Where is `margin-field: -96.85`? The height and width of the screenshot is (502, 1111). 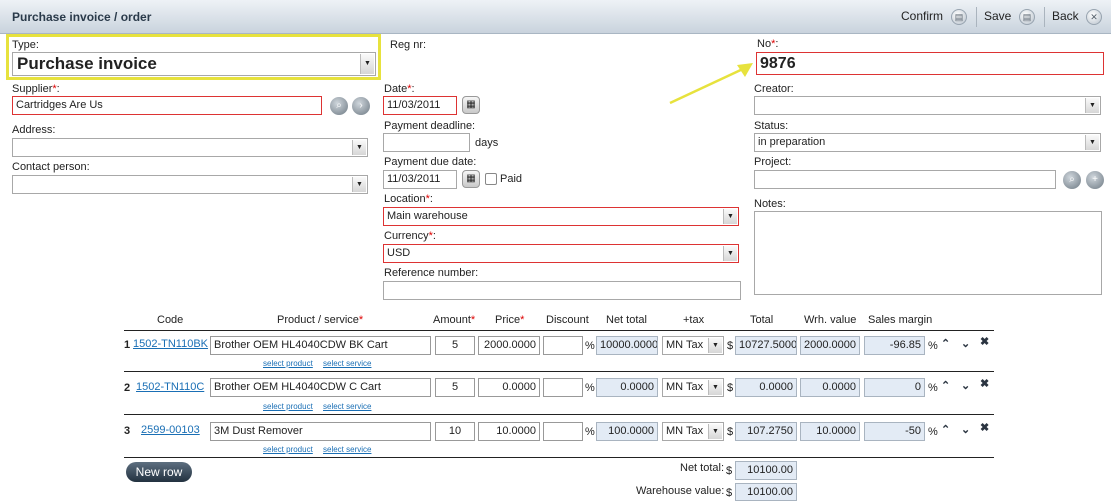 margin-field: -96.85 is located at coordinates (894, 345).